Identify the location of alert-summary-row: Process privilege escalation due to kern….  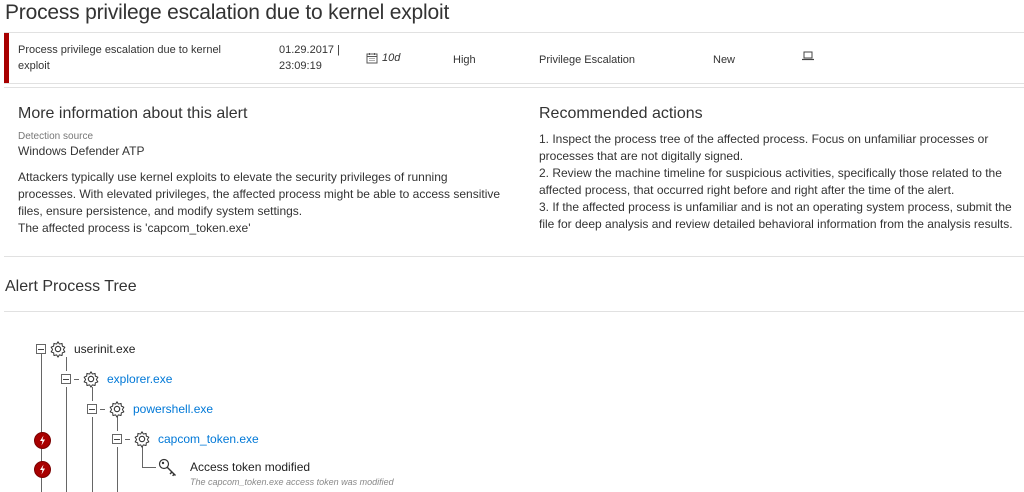
(514, 58).